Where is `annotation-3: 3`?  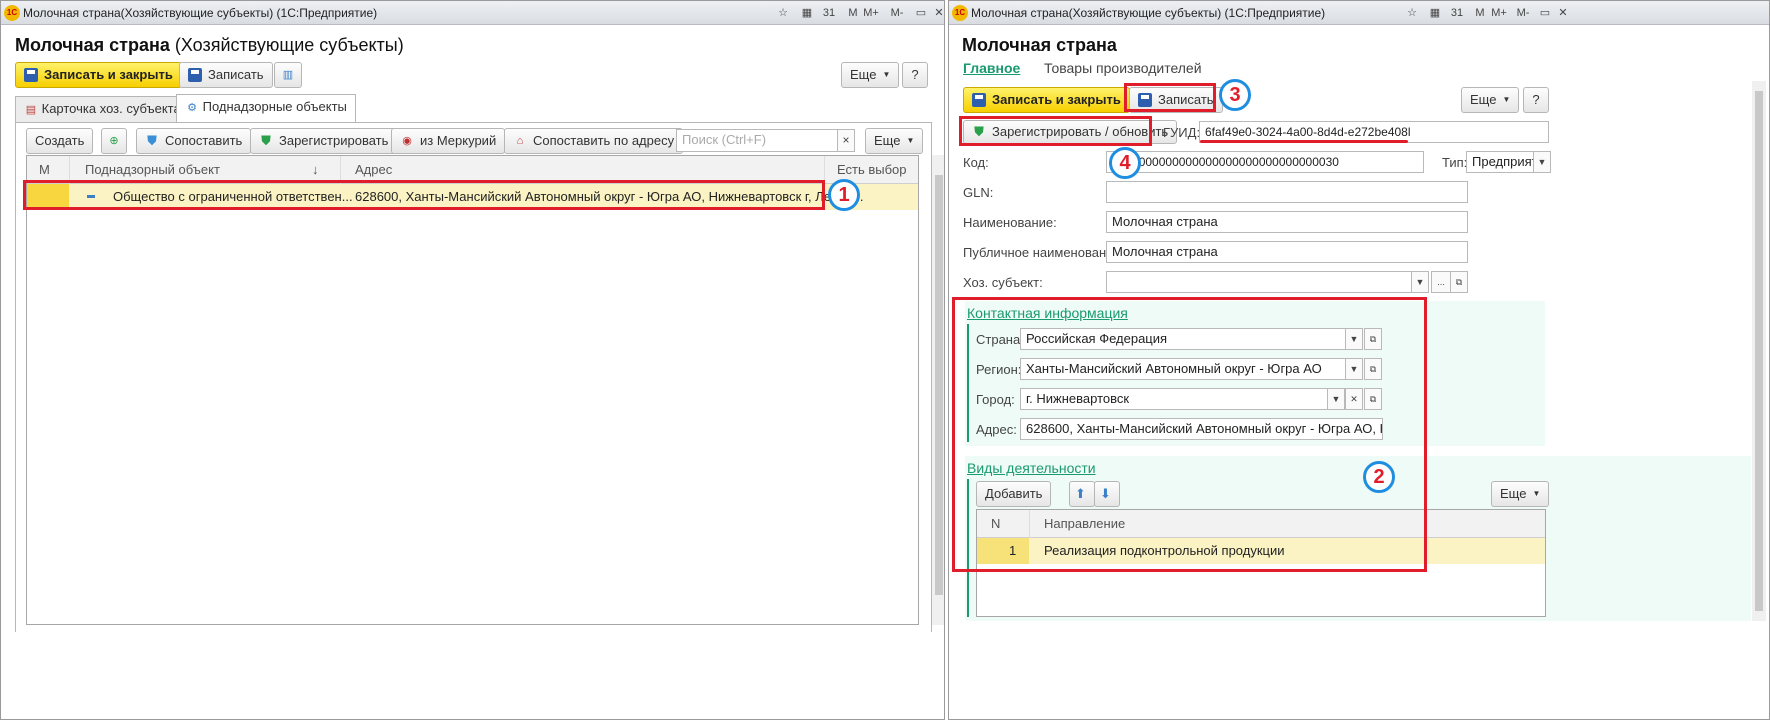 annotation-3: 3 is located at coordinates (1235, 95).